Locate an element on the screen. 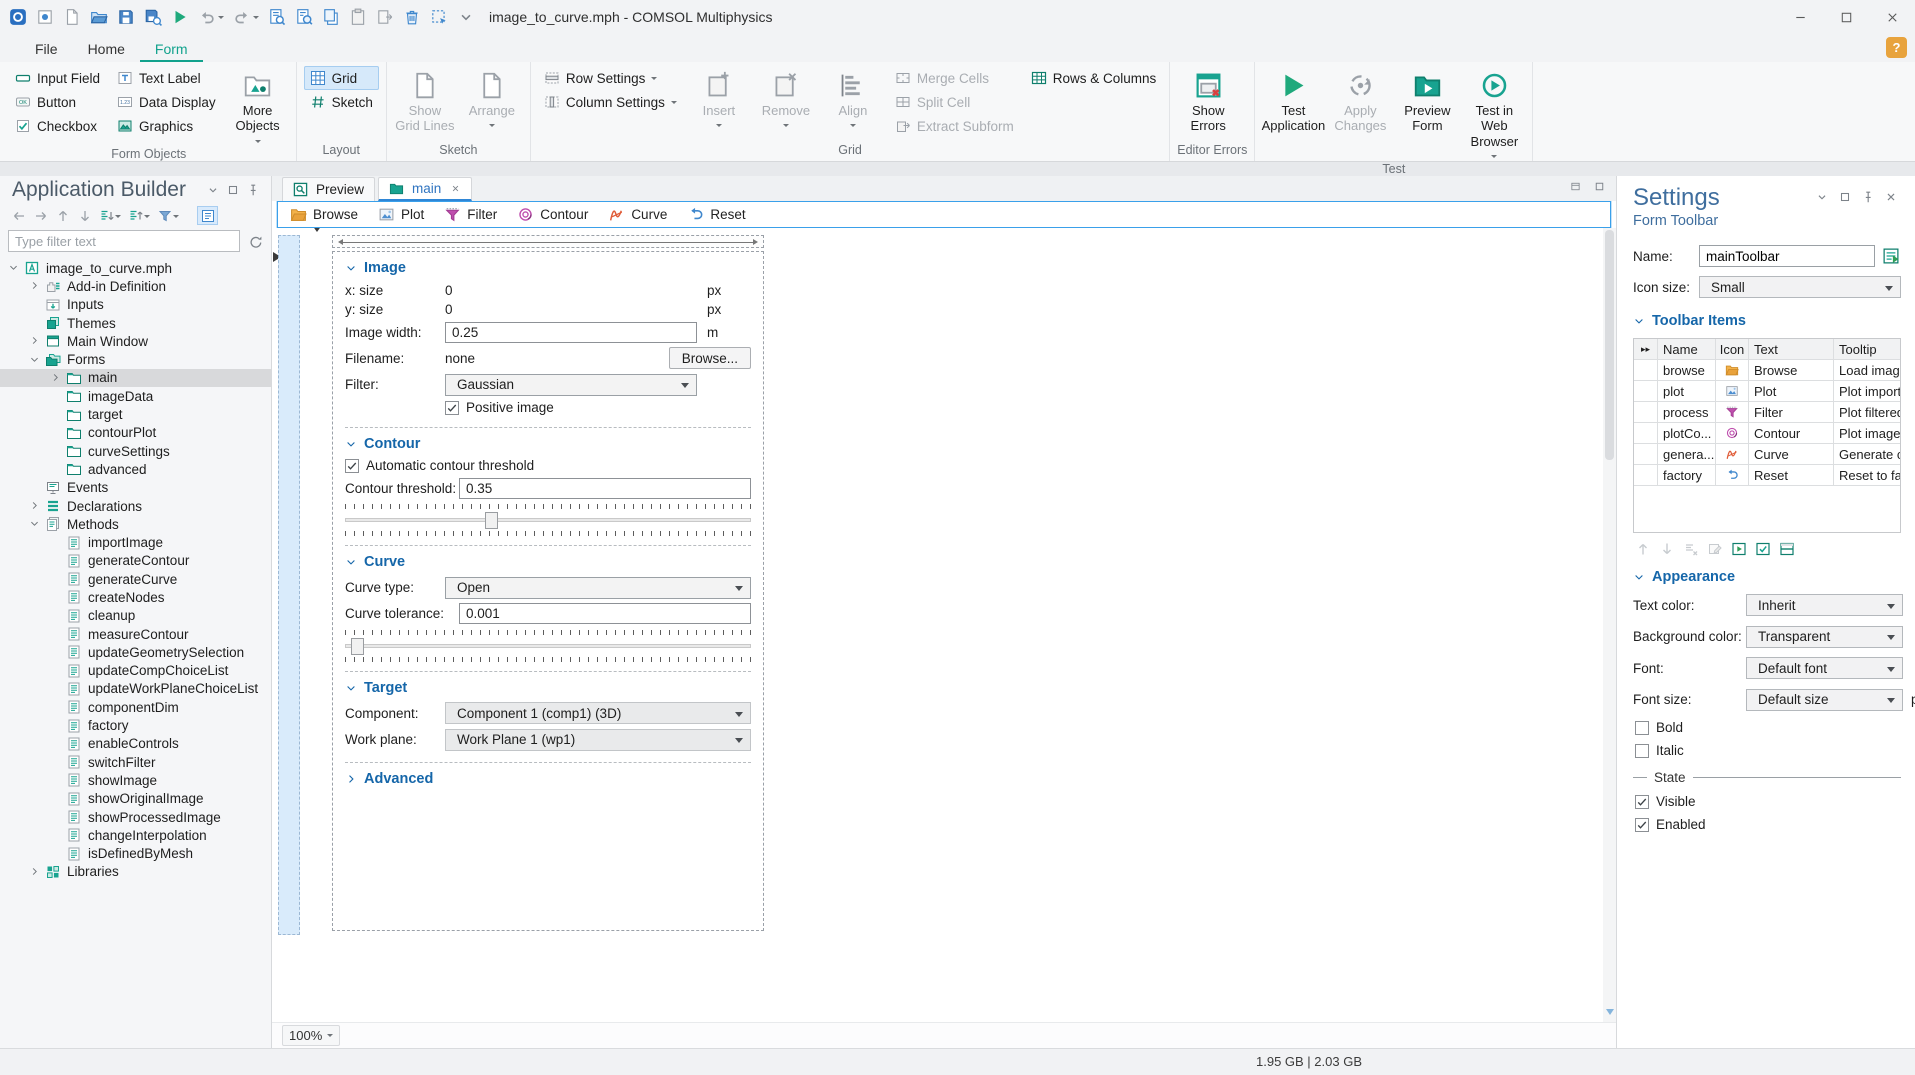 This screenshot has height=1075, width=1915. section-header-image: Image is located at coordinates (548, 267).